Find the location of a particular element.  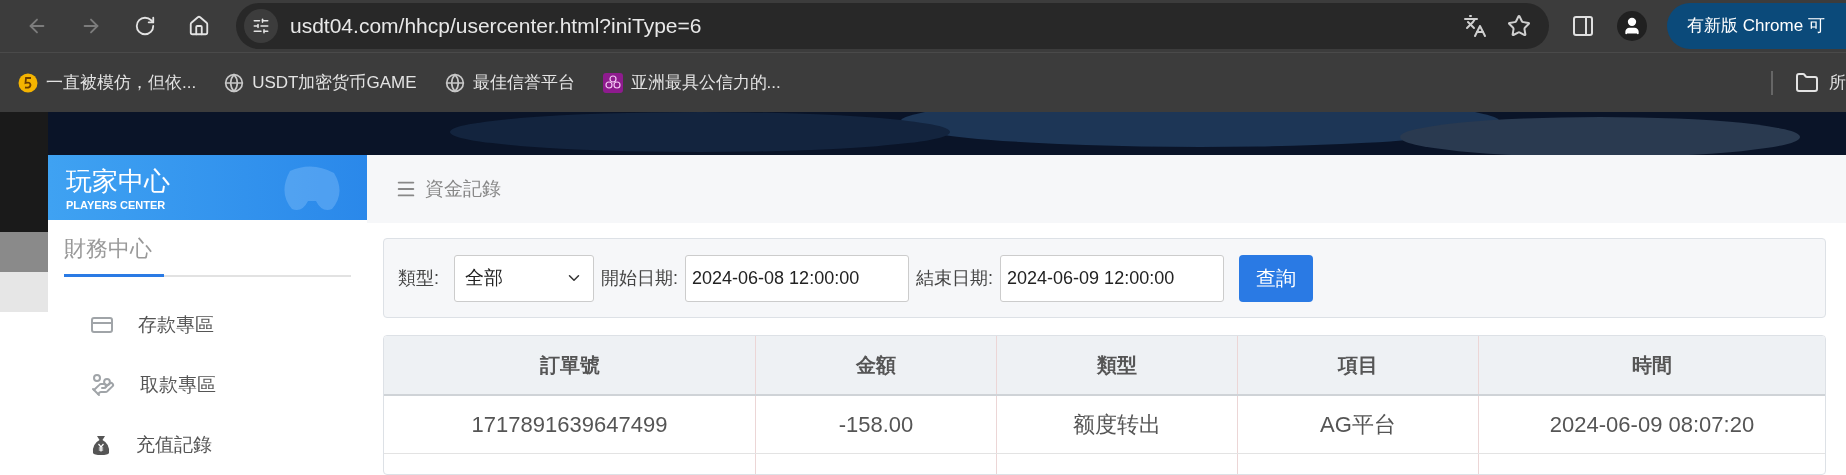

translate-icon is located at coordinates (1475, 26).